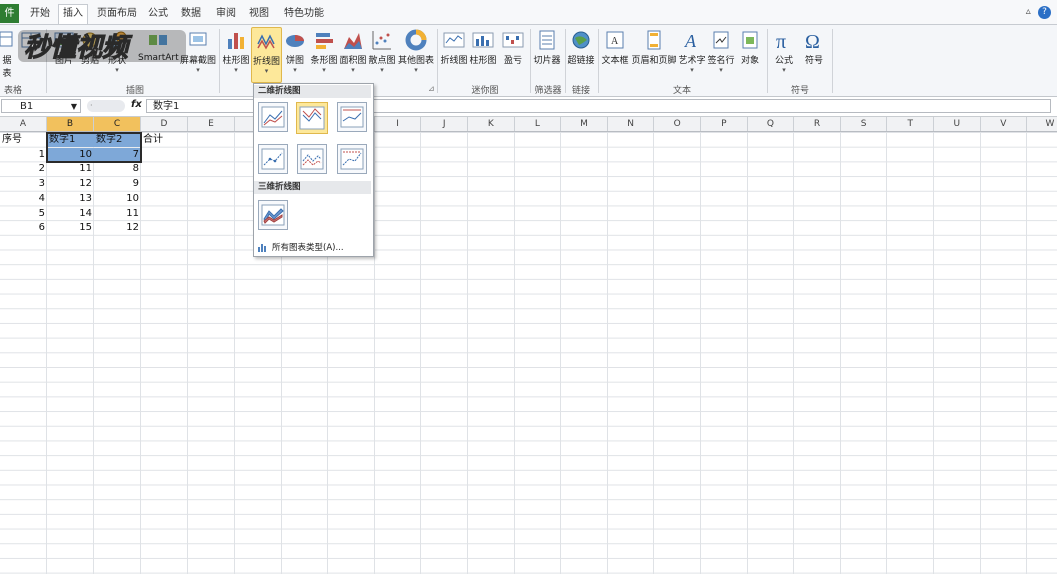 The width and height of the screenshot is (1057, 574). I want to click on column-header-l: L, so click(538, 124).